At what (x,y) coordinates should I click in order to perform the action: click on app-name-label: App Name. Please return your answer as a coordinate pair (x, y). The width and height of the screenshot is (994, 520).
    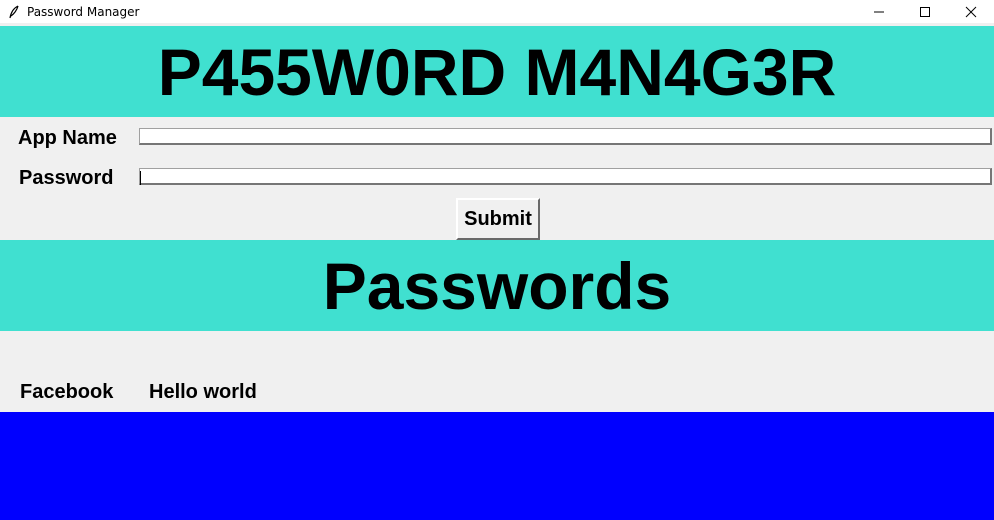
    Looking at the image, I should click on (67, 138).